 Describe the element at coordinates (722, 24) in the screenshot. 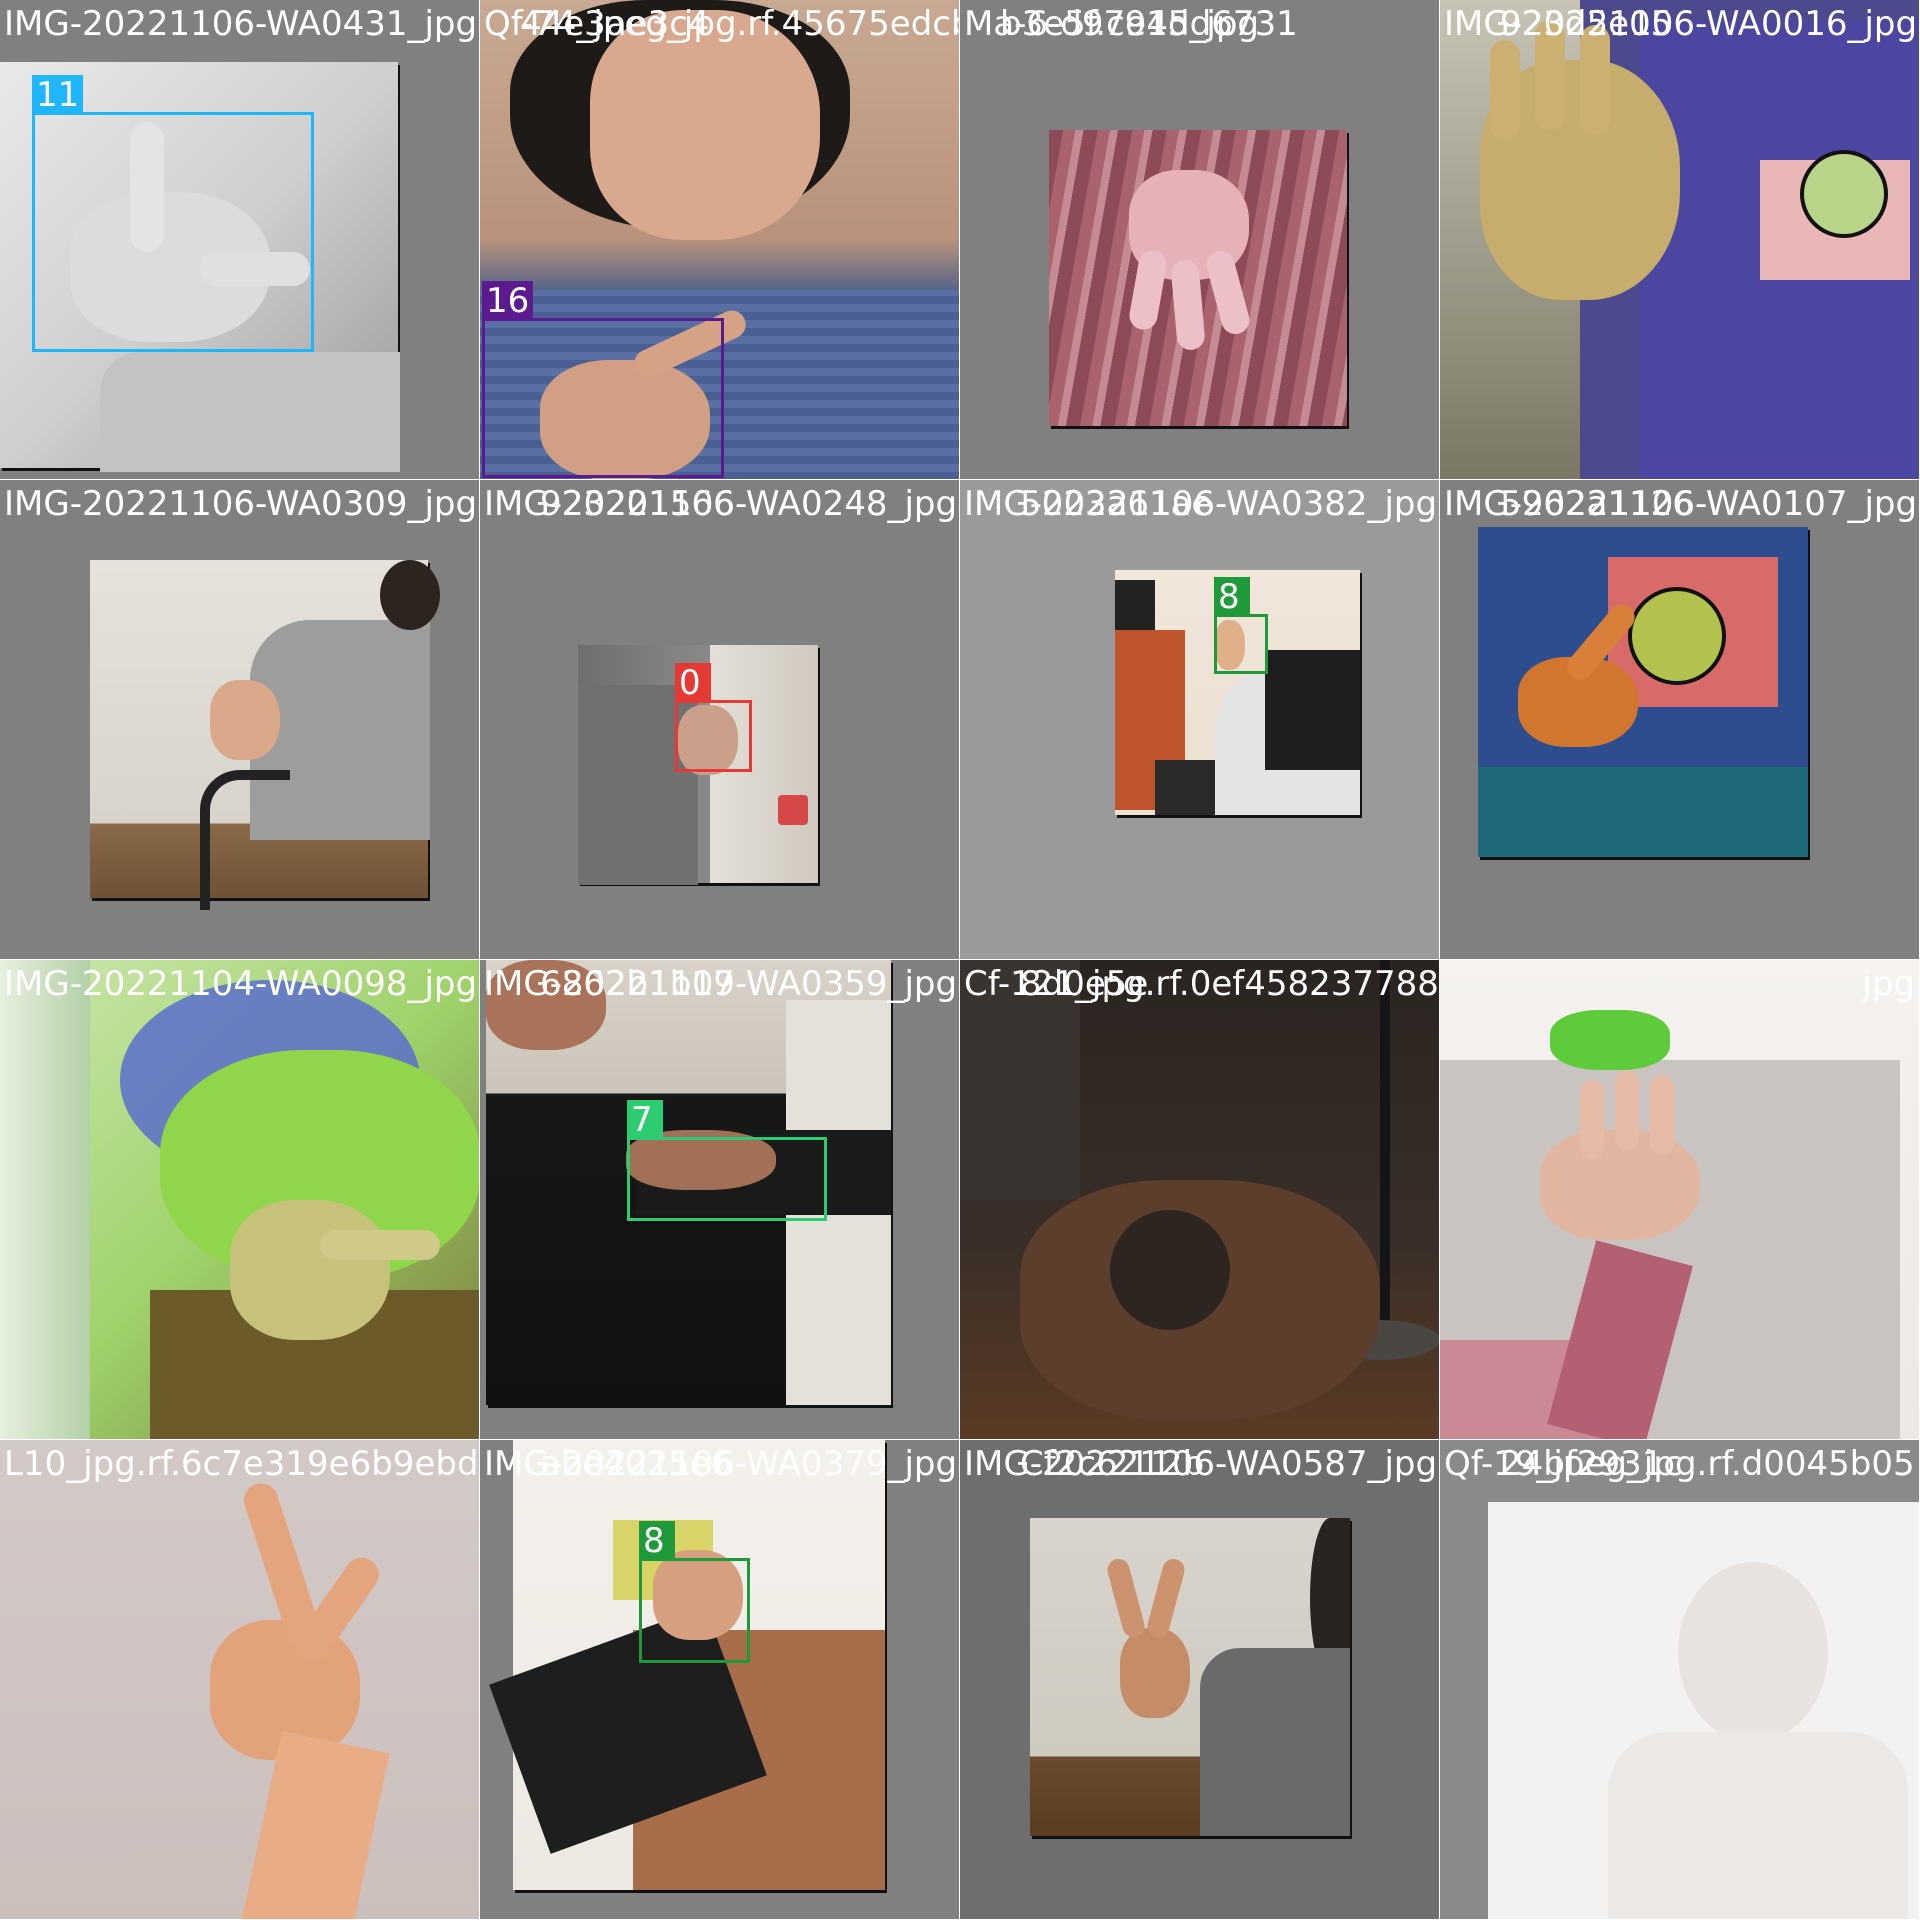

I see `filename-label: Qf-74_jpeg_jpg.rf.45675edcb` at that location.